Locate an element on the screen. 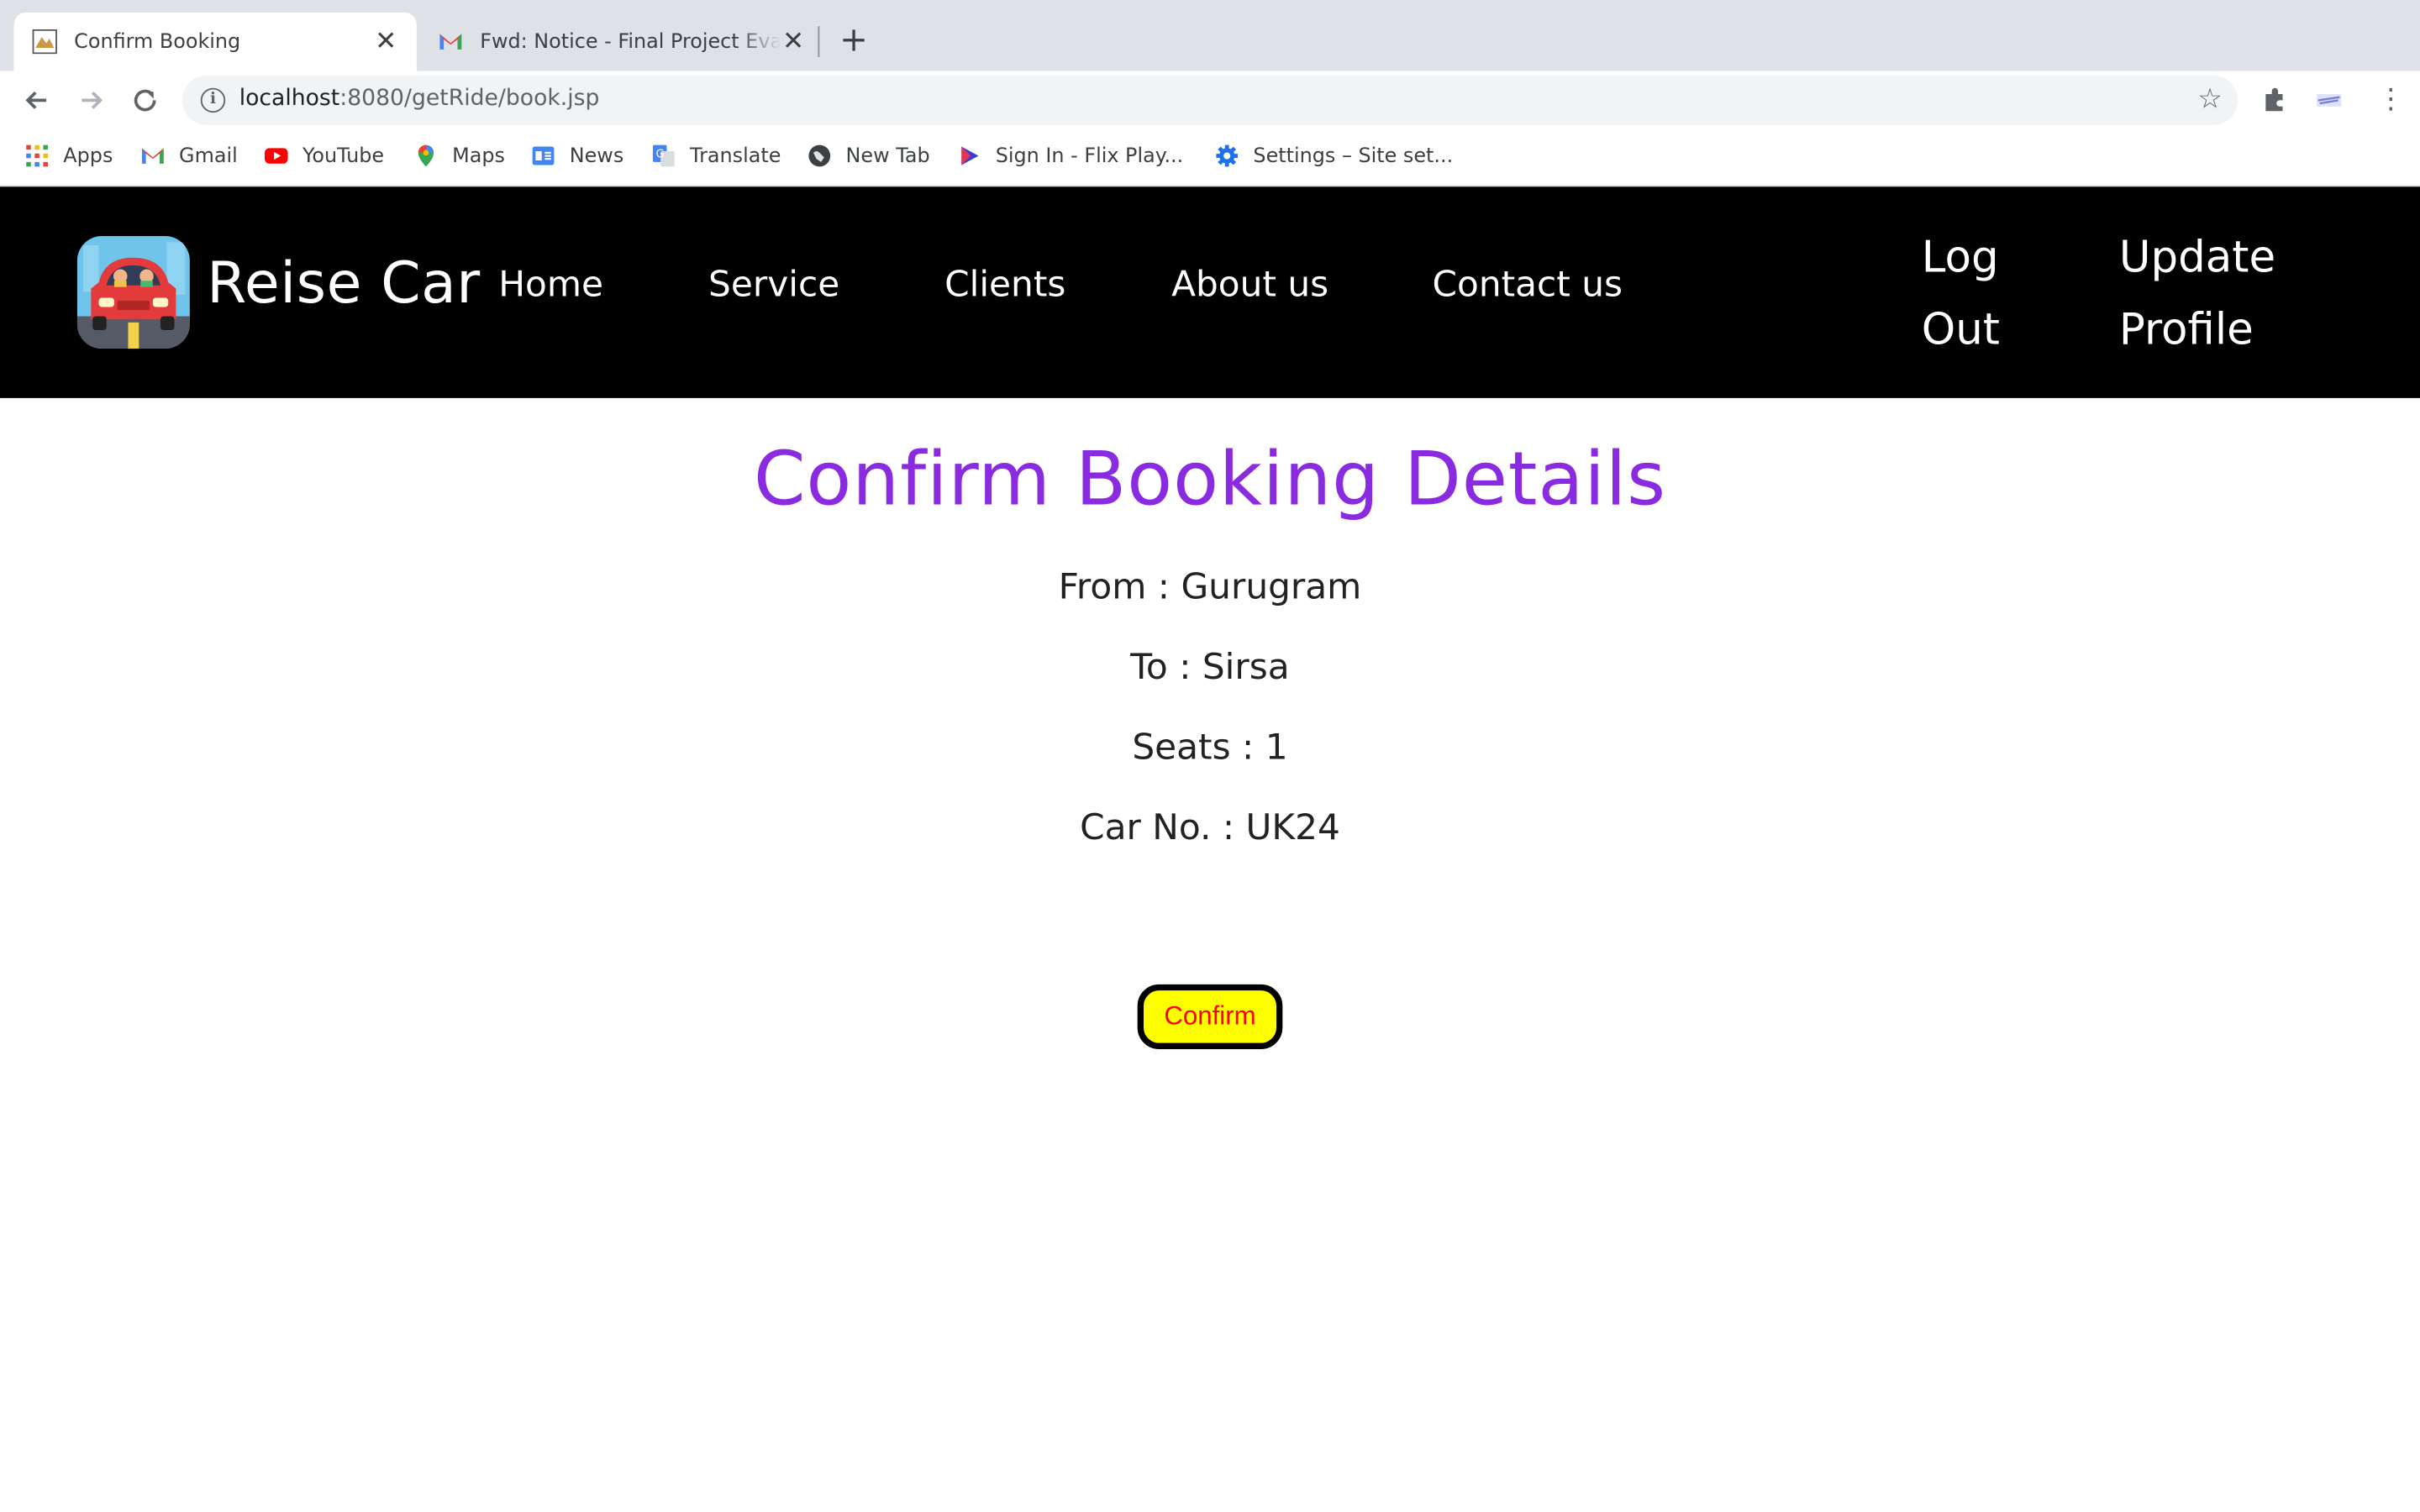 The height and width of the screenshot is (1512, 2420). bookmark-apps: Apps is located at coordinates (68, 156).